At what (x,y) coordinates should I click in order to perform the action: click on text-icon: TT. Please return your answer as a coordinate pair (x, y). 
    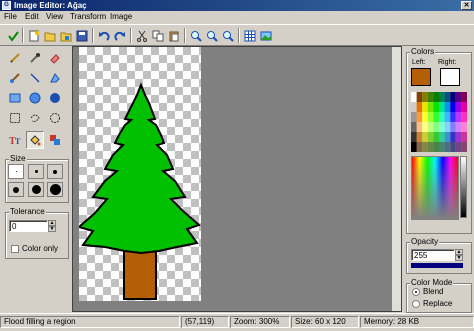
    Looking at the image, I should click on (15, 140).